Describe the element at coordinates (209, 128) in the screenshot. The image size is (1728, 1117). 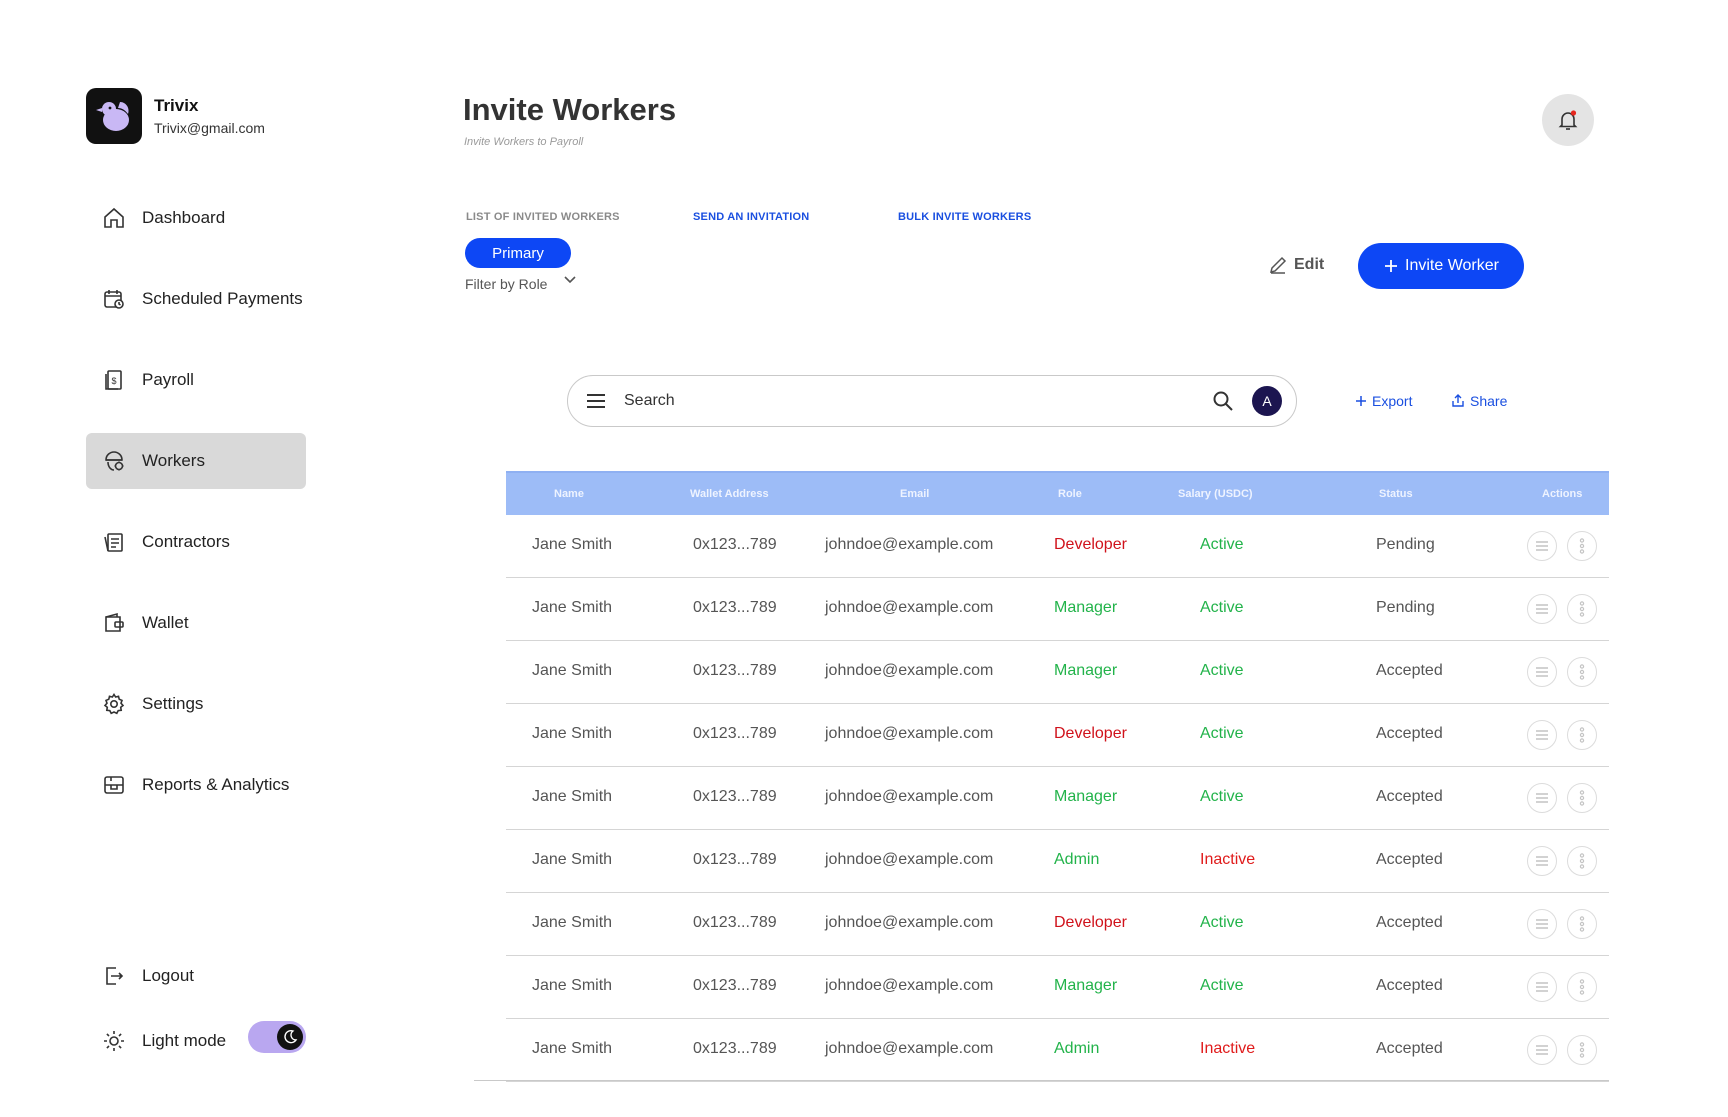
I see `brand-email: Trivix@gmail.com` at that location.